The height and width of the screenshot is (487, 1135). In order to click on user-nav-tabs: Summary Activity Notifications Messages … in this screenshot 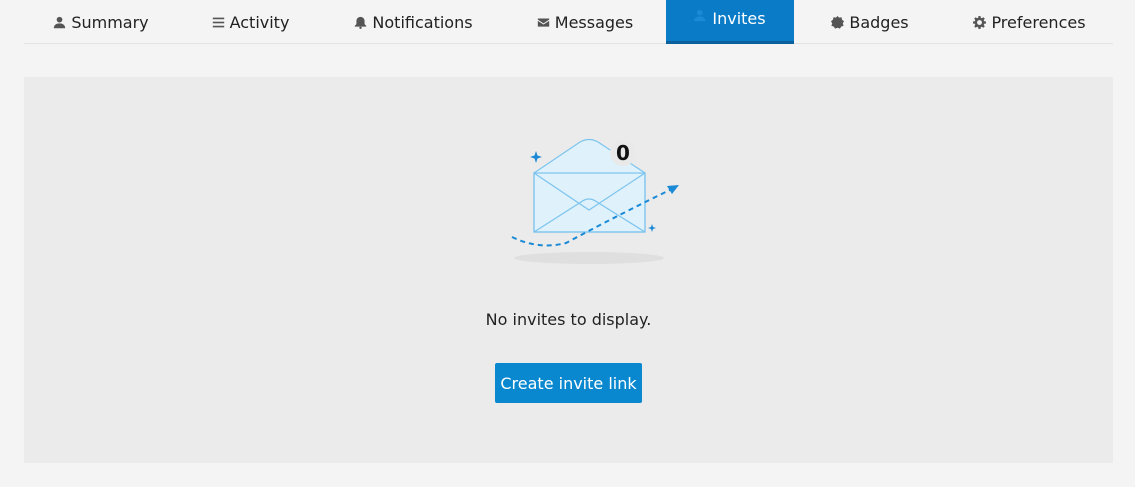, I will do `click(568, 22)`.